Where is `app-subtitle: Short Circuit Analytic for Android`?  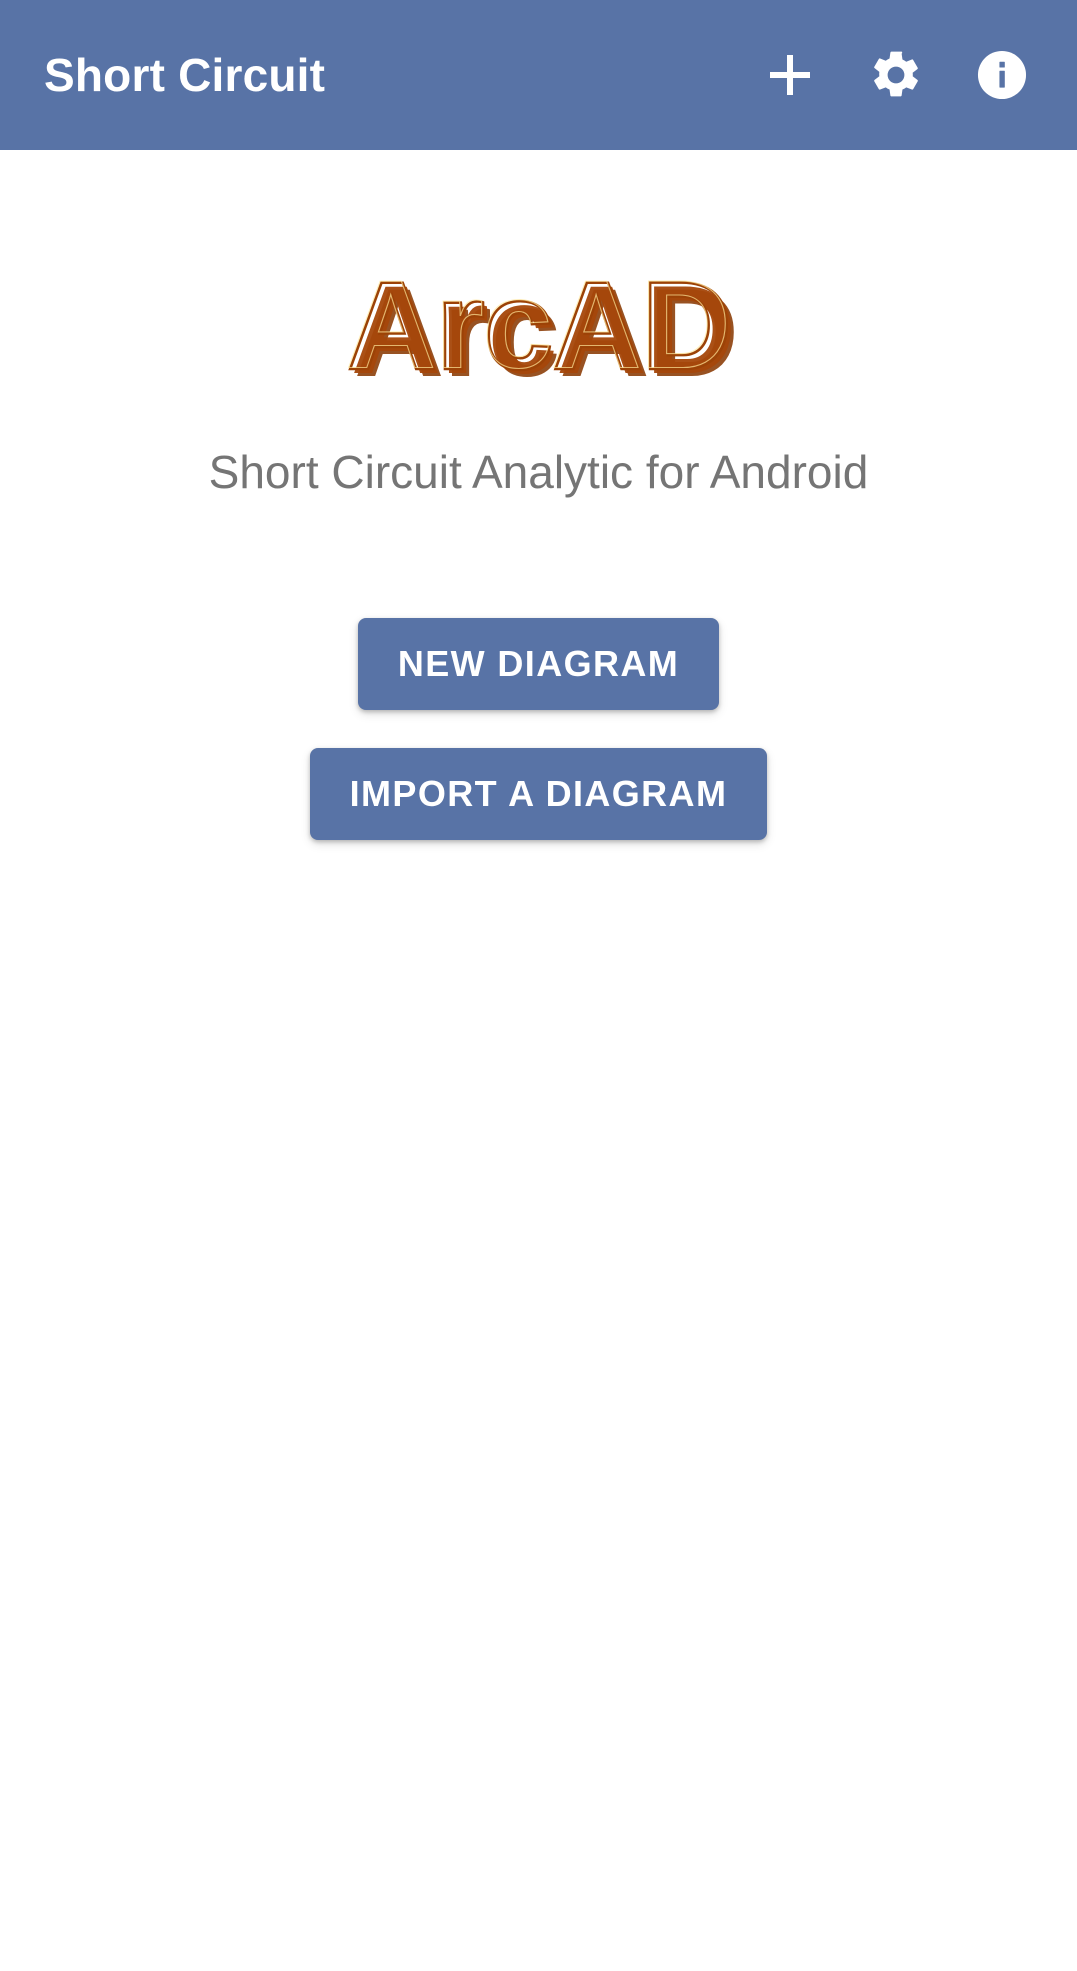 app-subtitle: Short Circuit Analytic for Android is located at coordinates (538, 472).